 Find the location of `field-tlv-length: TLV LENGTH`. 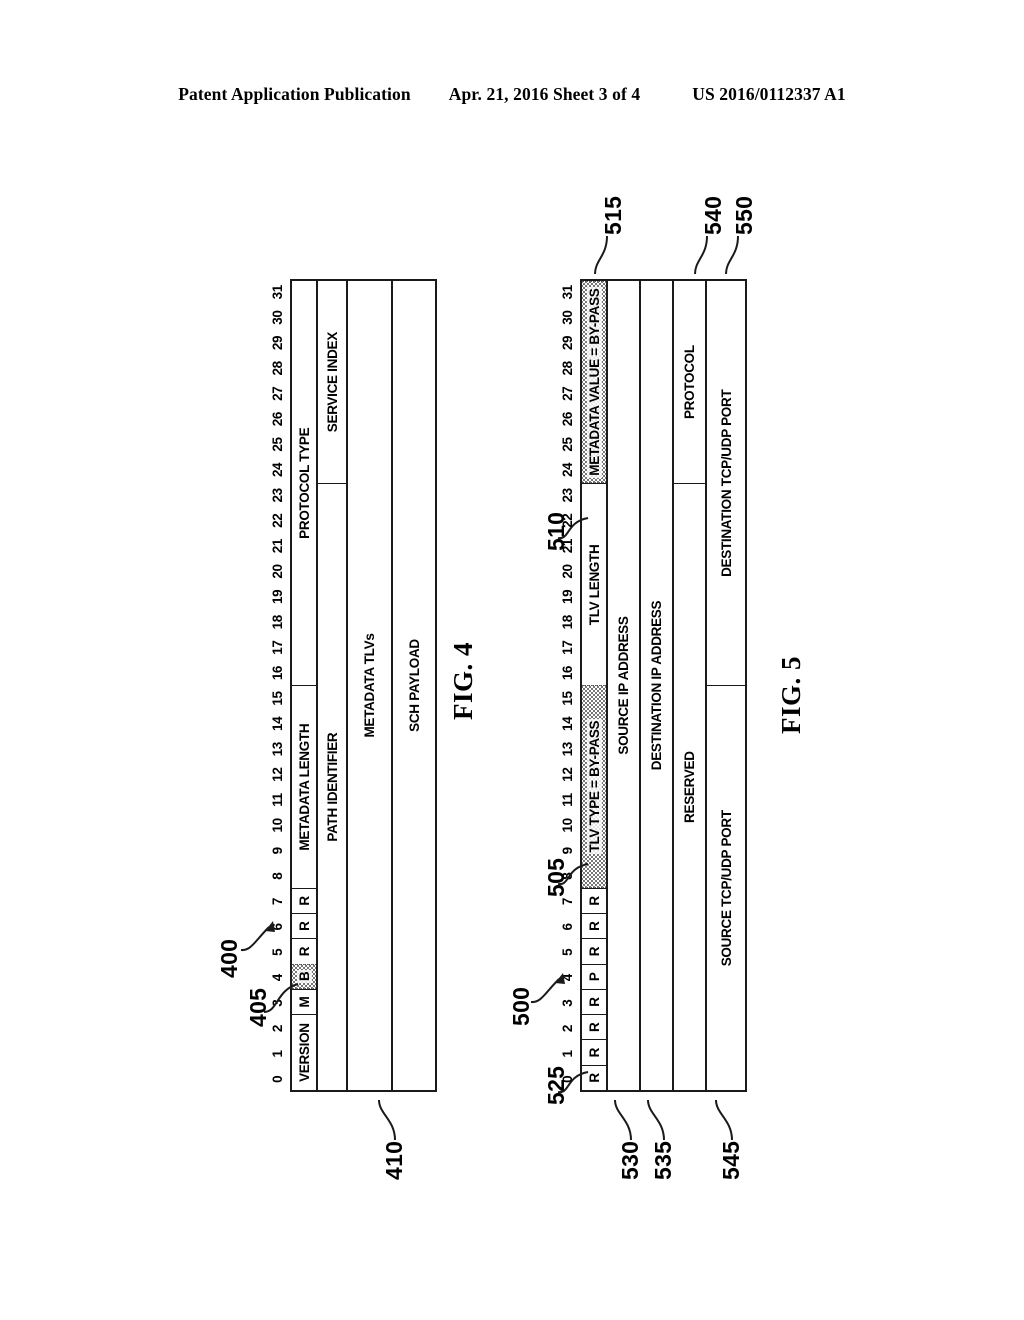

field-tlv-length: TLV LENGTH is located at coordinates (594, 584).